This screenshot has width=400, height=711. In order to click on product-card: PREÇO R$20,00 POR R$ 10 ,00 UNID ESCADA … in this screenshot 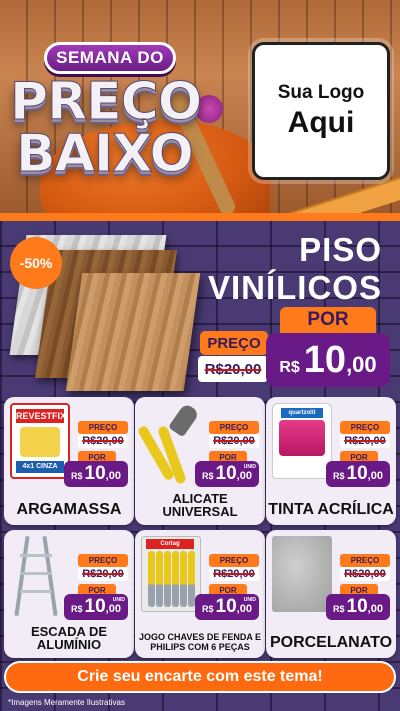, I will do `click(69, 594)`.